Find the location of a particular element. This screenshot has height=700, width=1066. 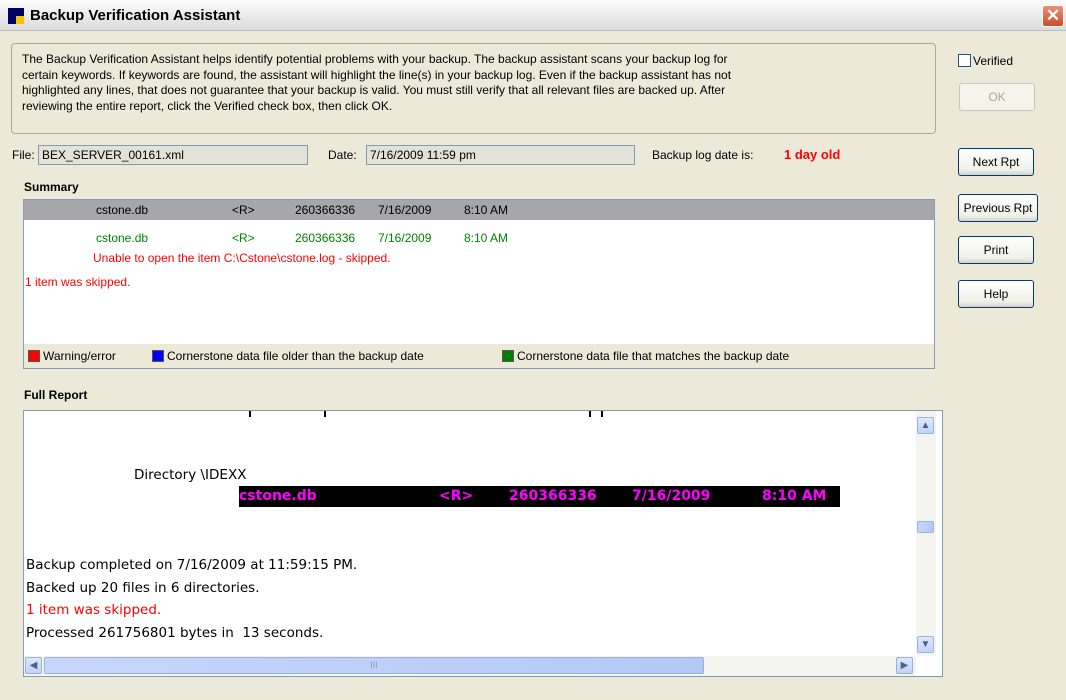

report-directory-line: Directory \IDEXX is located at coordinates (190, 475).